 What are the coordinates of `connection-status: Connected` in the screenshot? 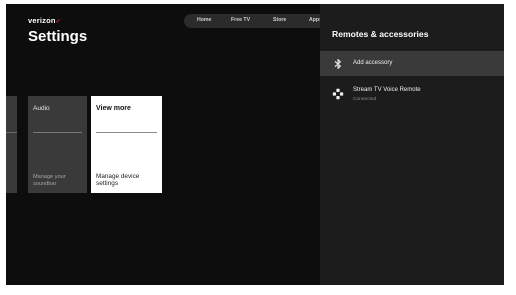 It's located at (365, 99).